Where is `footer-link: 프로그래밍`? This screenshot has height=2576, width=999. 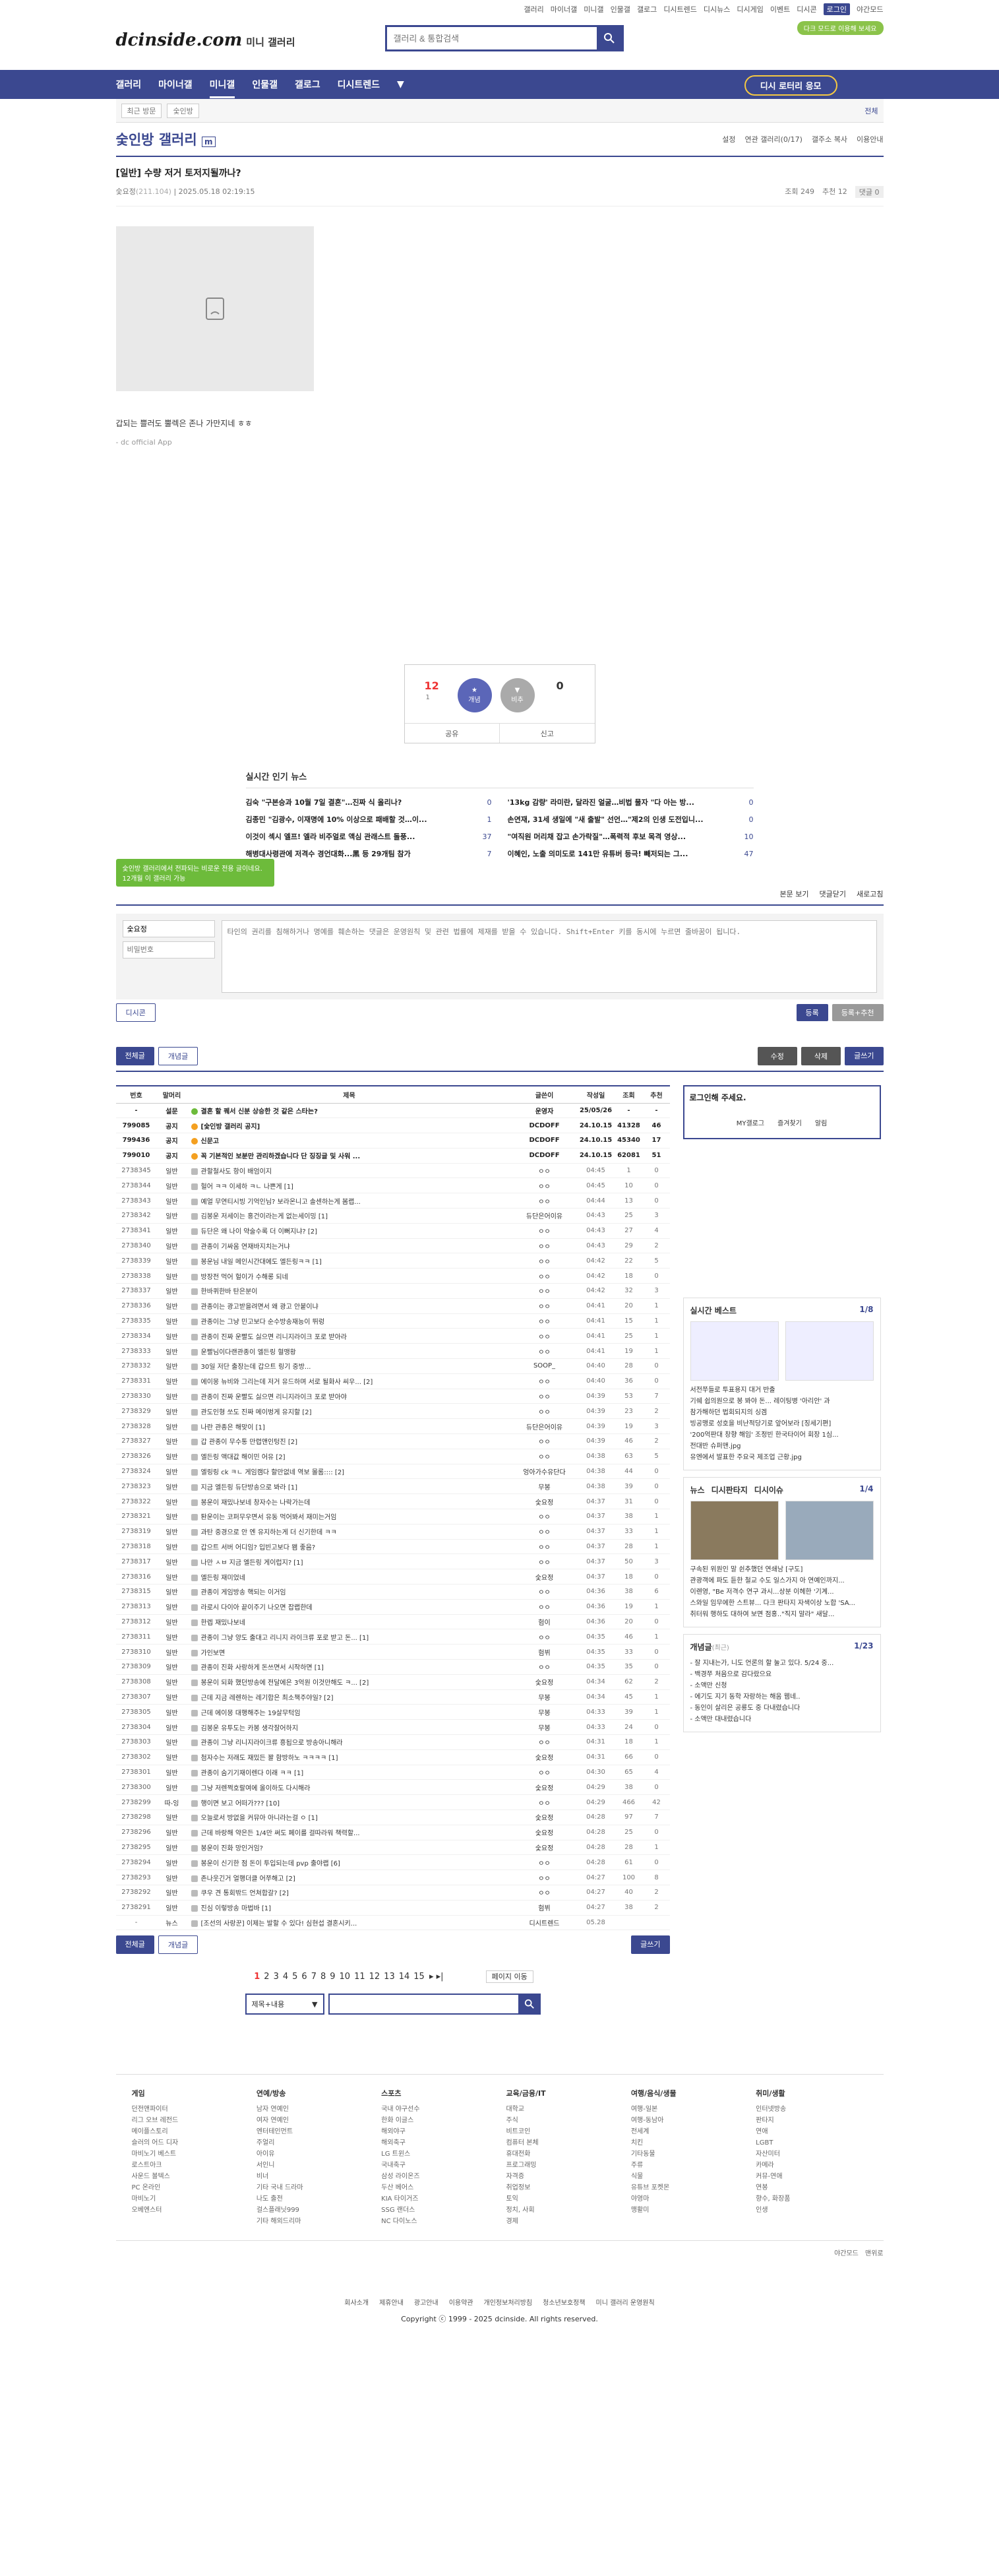 footer-link: 프로그래밍 is located at coordinates (561, 2165).